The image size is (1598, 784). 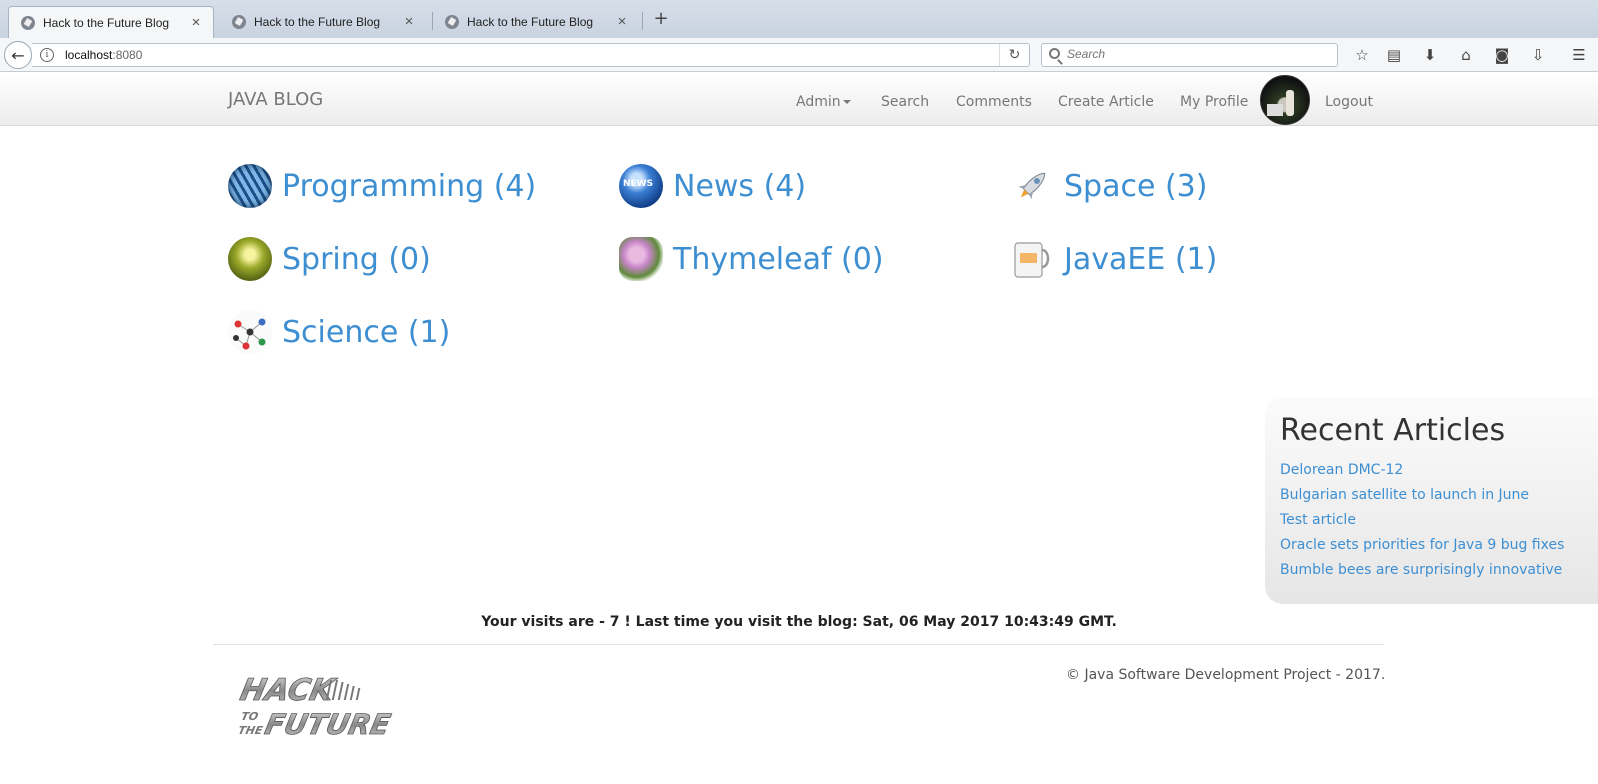 I want to click on category-science: Science (1), so click(x=339, y=332).